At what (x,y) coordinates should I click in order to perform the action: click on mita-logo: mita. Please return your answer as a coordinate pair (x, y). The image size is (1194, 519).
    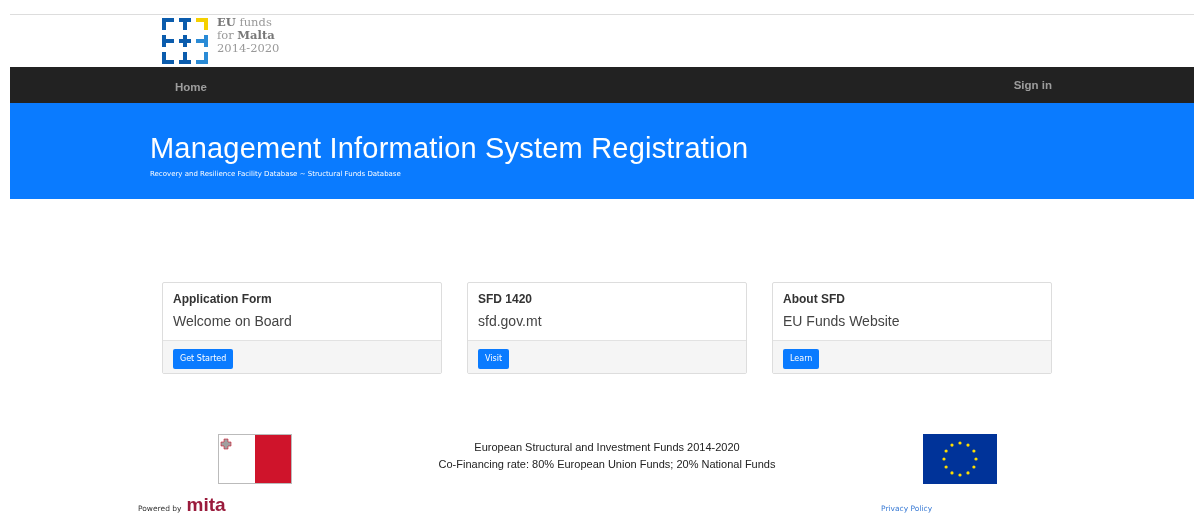
    Looking at the image, I should click on (206, 505).